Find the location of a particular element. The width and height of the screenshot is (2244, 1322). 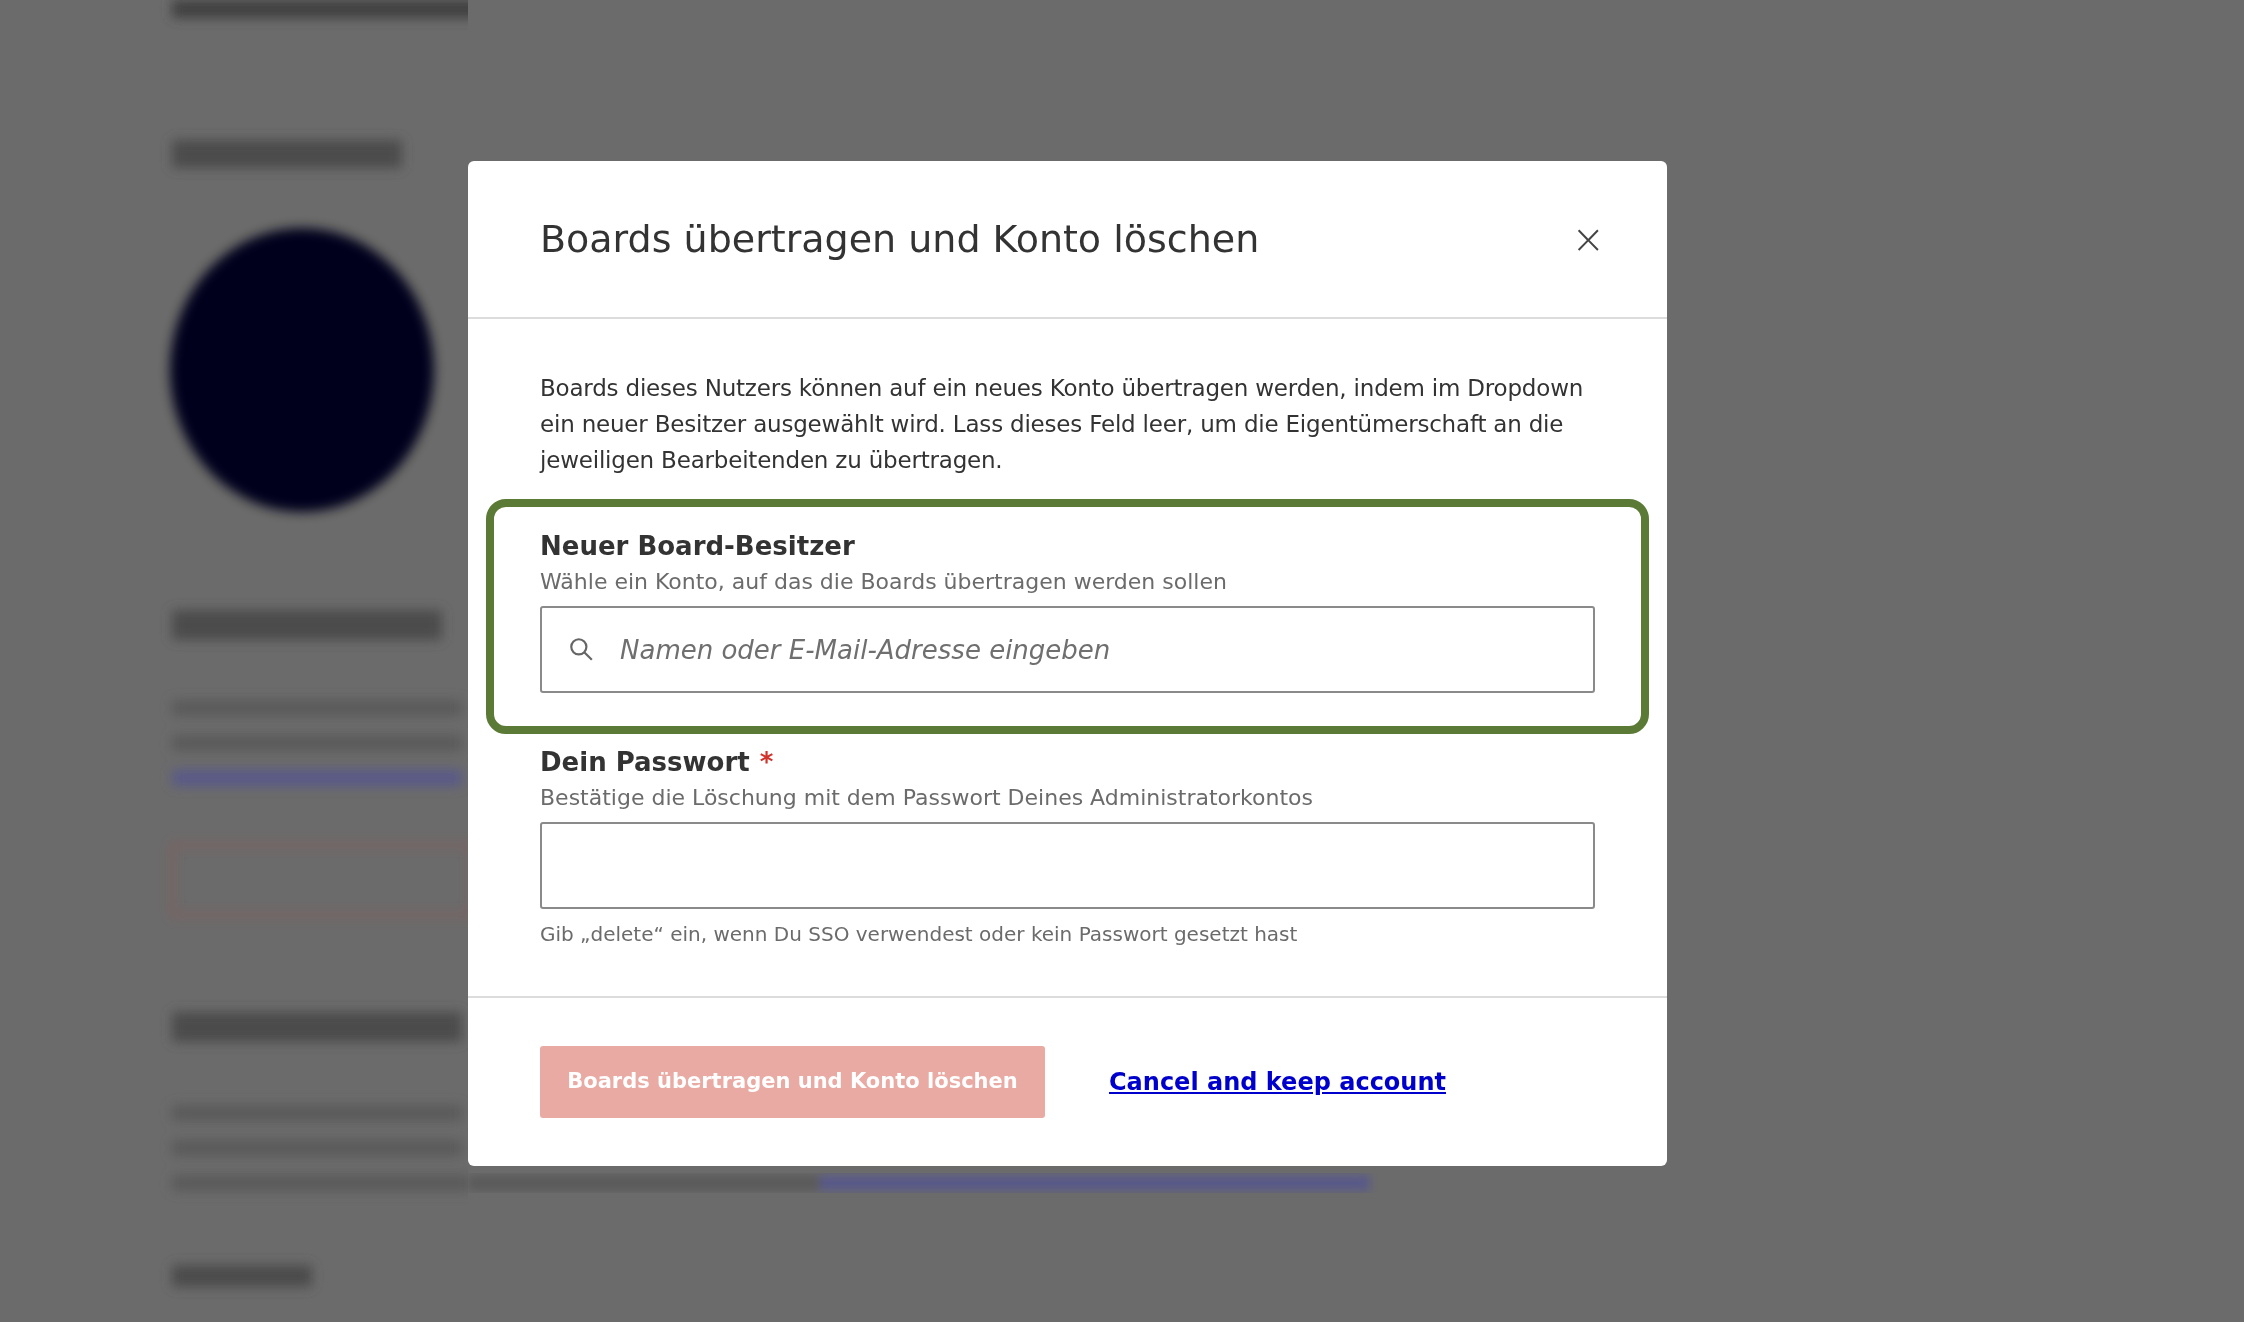

search-field: Namen oder E-Mail-Adresse eingeben is located at coordinates (1067, 649).